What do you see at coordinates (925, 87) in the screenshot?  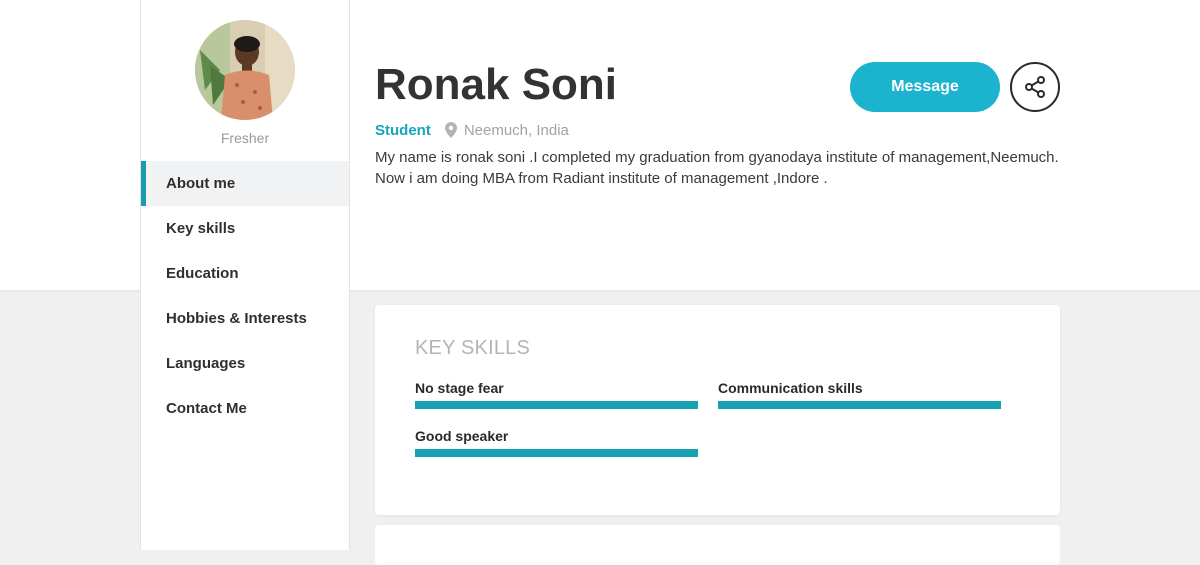 I see `message-button: Message` at bounding box center [925, 87].